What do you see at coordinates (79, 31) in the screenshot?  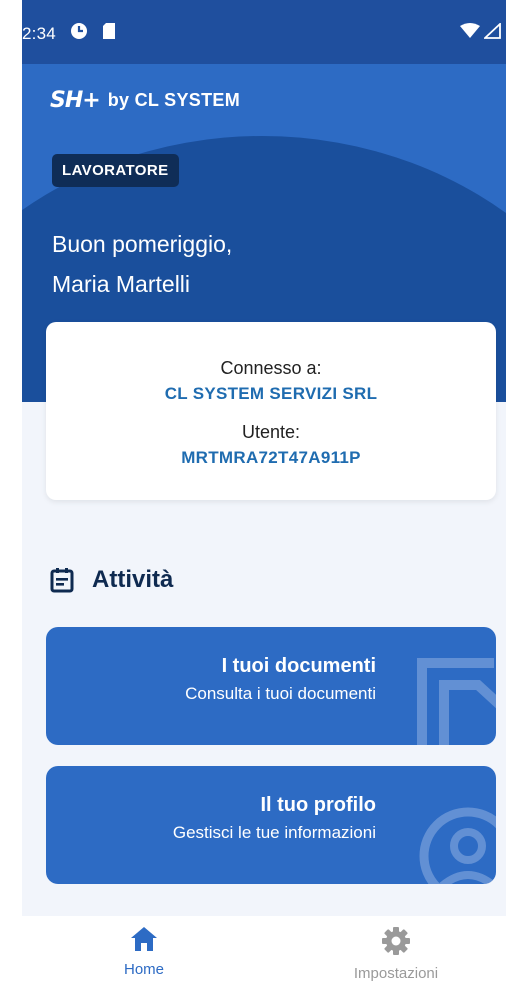 I see `notification-app-icon` at bounding box center [79, 31].